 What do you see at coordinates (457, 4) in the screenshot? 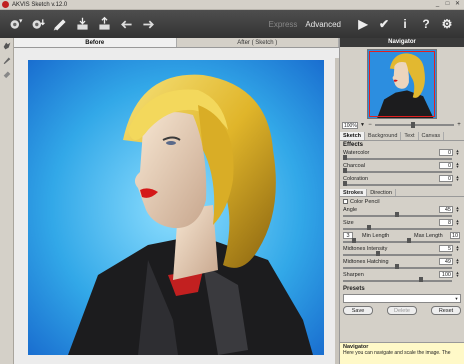
I see `close-button: ✕` at bounding box center [457, 4].